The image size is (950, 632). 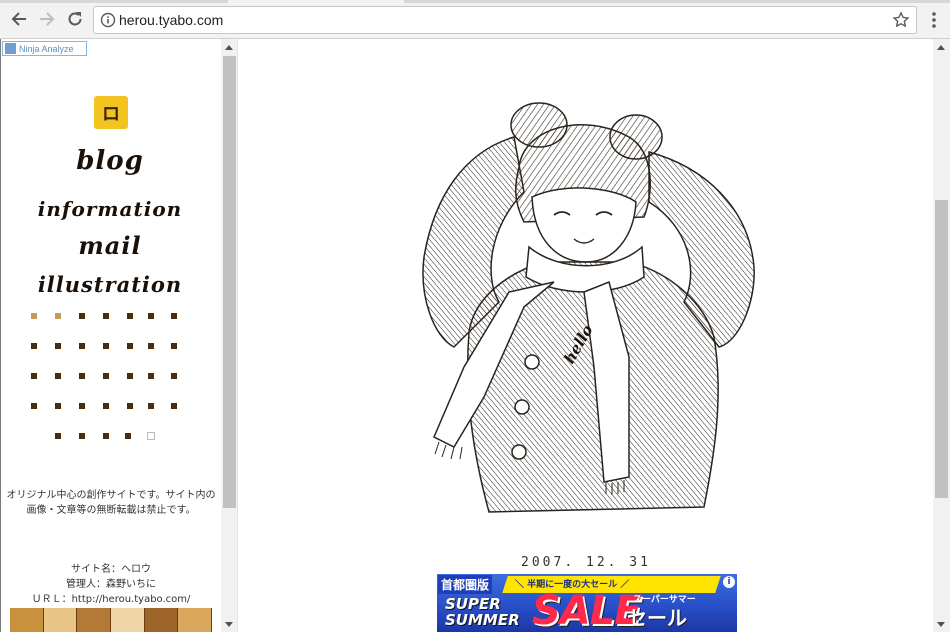 What do you see at coordinates (677, 1) in the screenshot?
I see `tab-edge-right` at bounding box center [677, 1].